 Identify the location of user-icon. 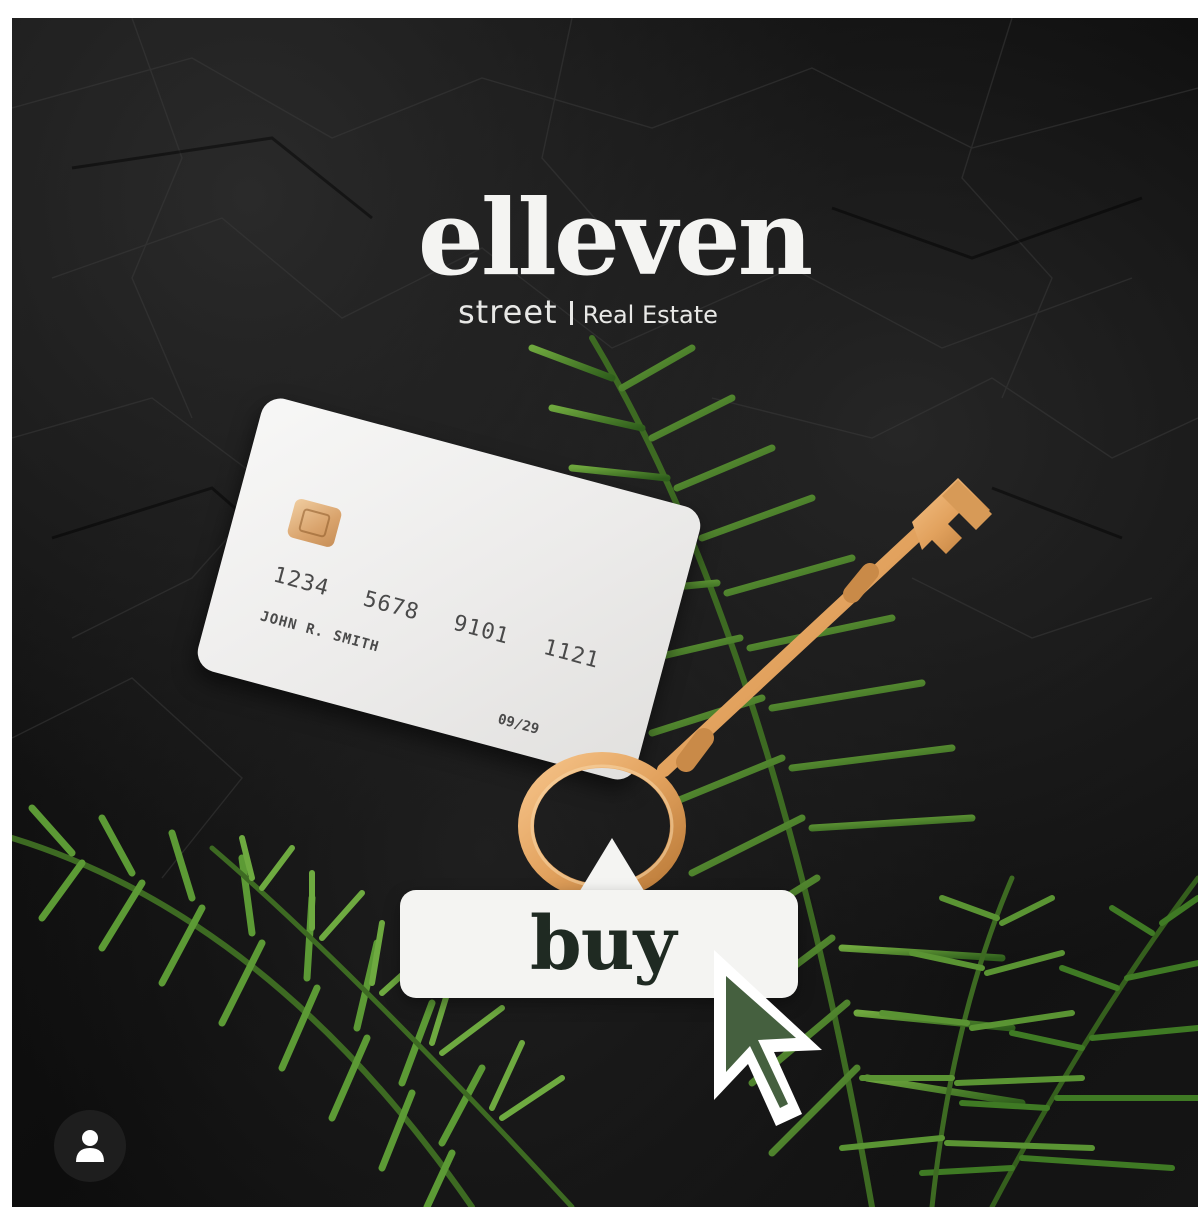
(90, 1146).